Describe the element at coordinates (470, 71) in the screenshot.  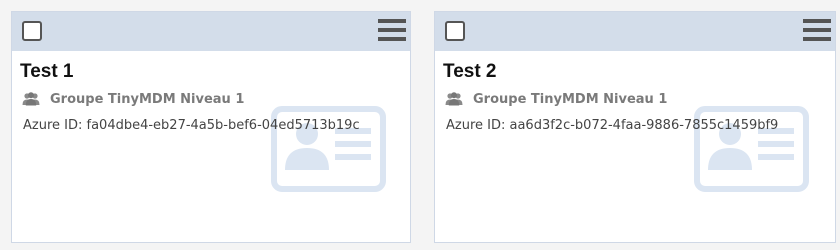
I see `card-title: Test 2` at that location.